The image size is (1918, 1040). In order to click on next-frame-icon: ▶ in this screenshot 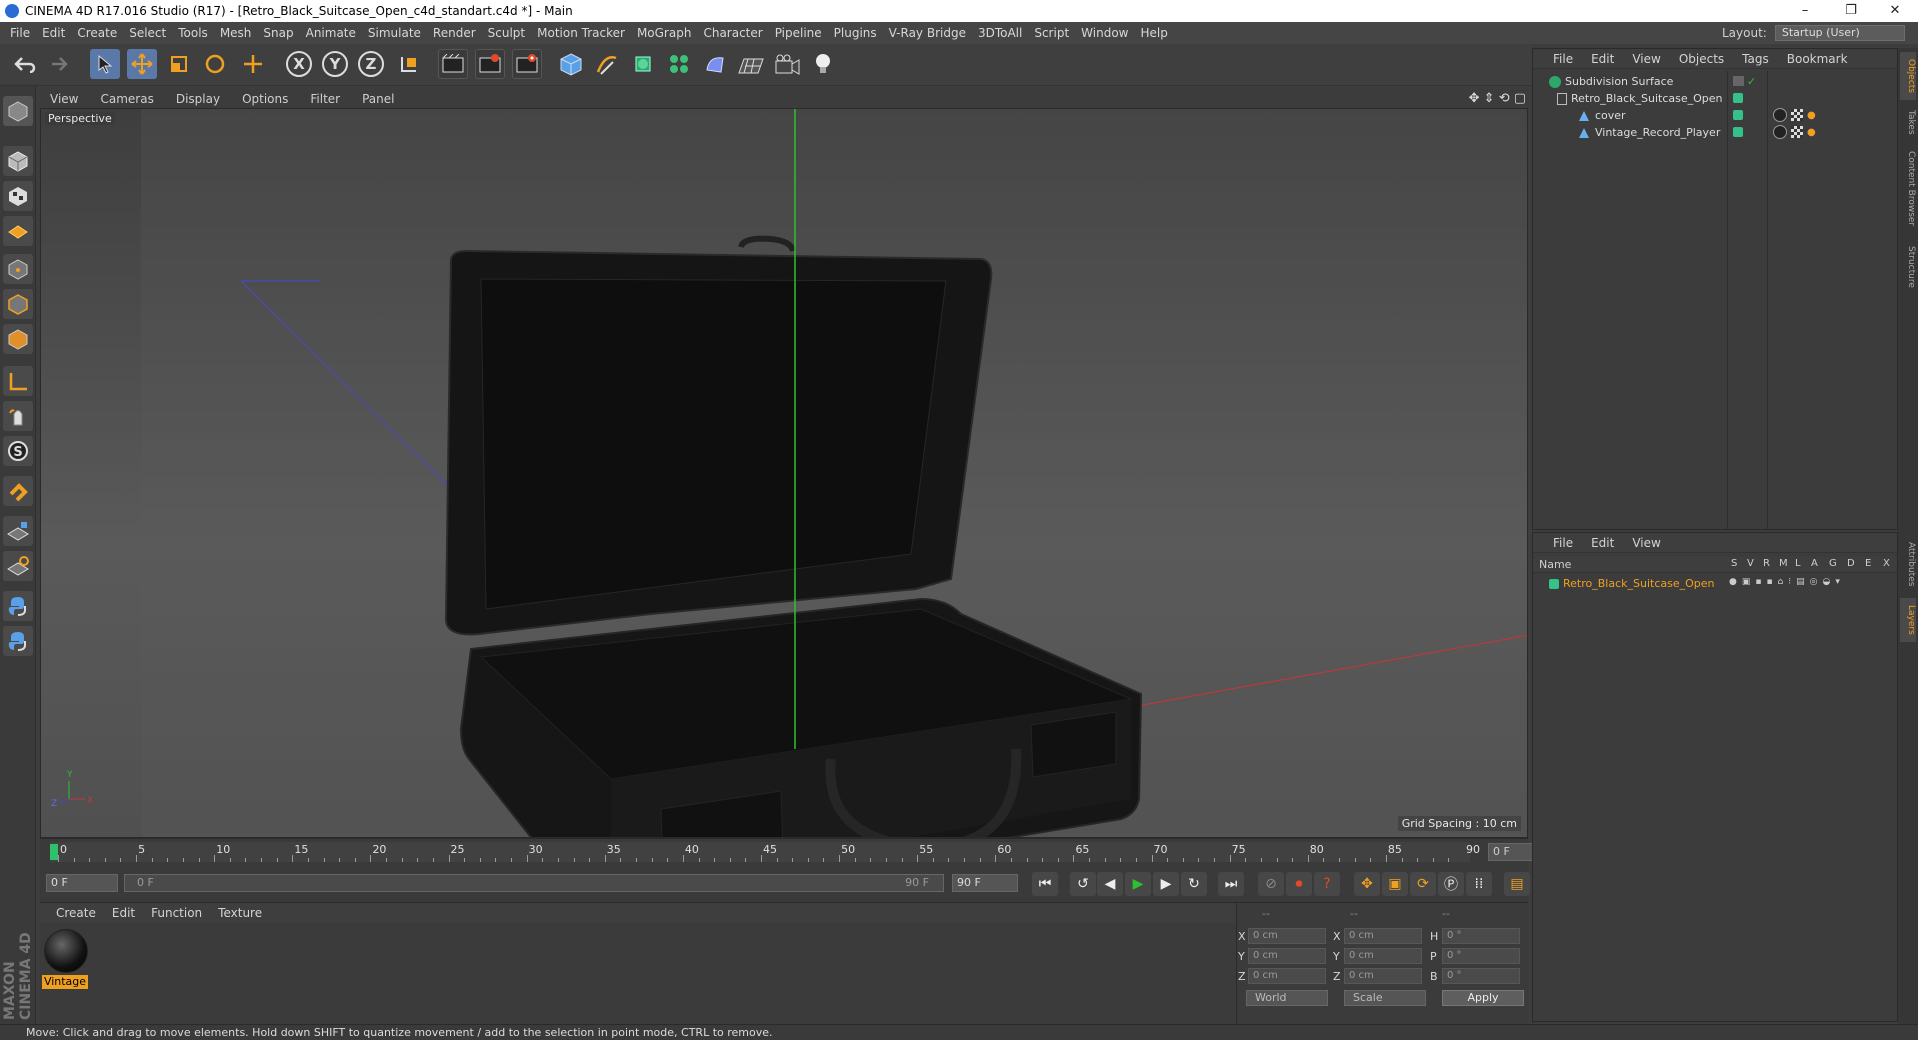, I will do `click(1166, 884)`.